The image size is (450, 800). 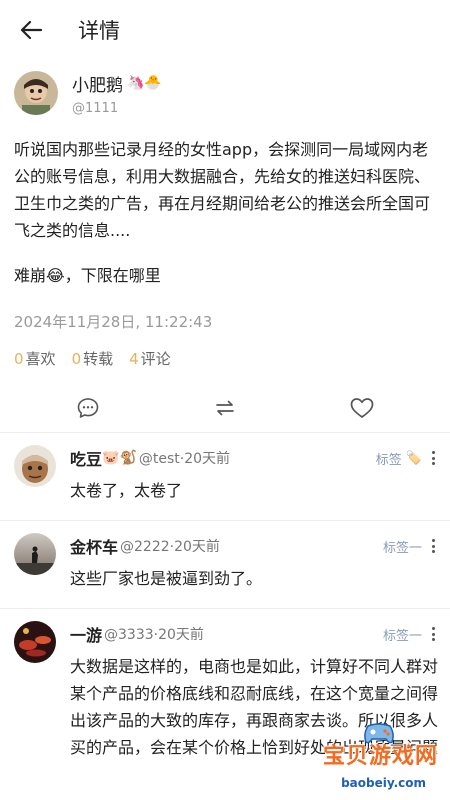 I want to click on comment-meta: @2222·20天前, so click(x=170, y=547).